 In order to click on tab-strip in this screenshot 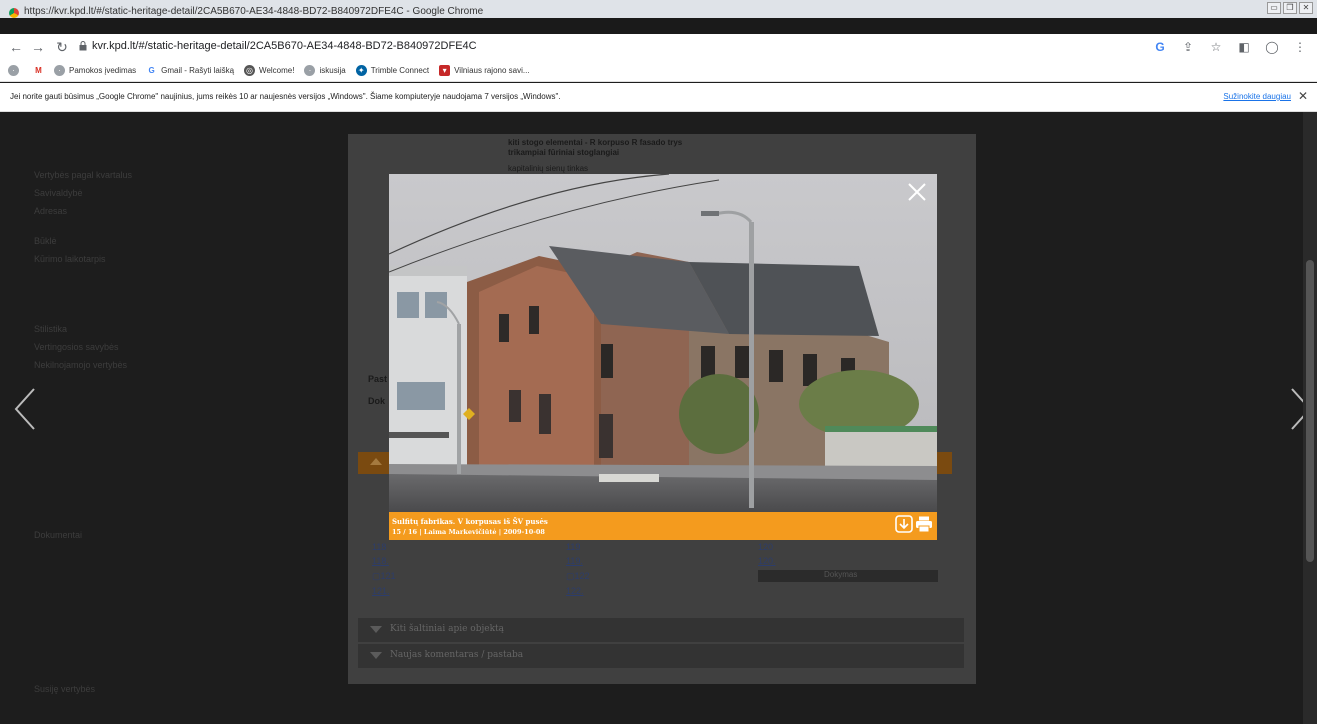, I will do `click(658, 26)`.